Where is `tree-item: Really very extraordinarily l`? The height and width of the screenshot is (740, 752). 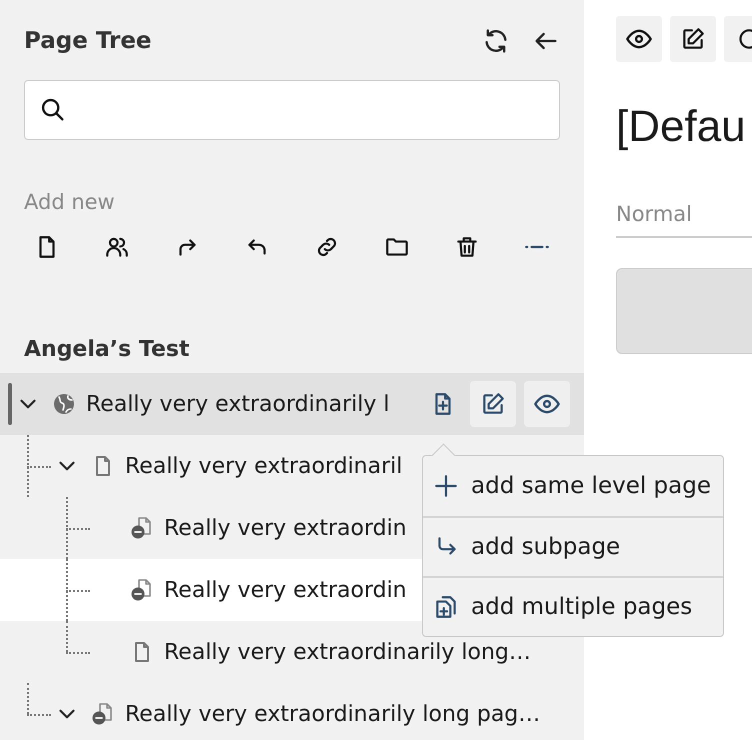
tree-item: Really very extraordinarily l is located at coordinates (292, 404).